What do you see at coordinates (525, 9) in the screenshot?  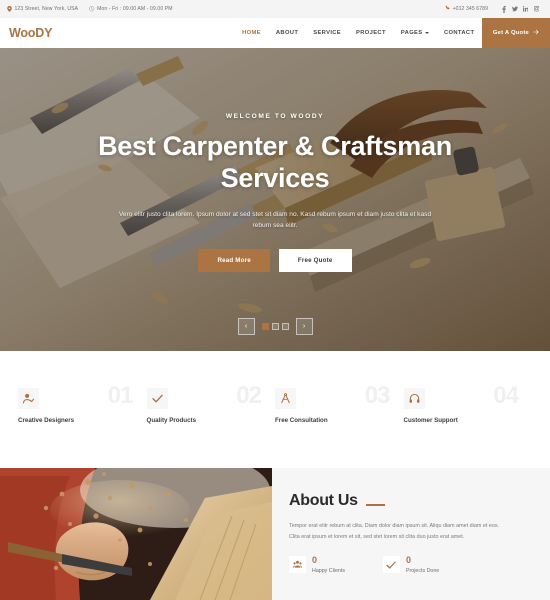 I see `linkedin-icon` at bounding box center [525, 9].